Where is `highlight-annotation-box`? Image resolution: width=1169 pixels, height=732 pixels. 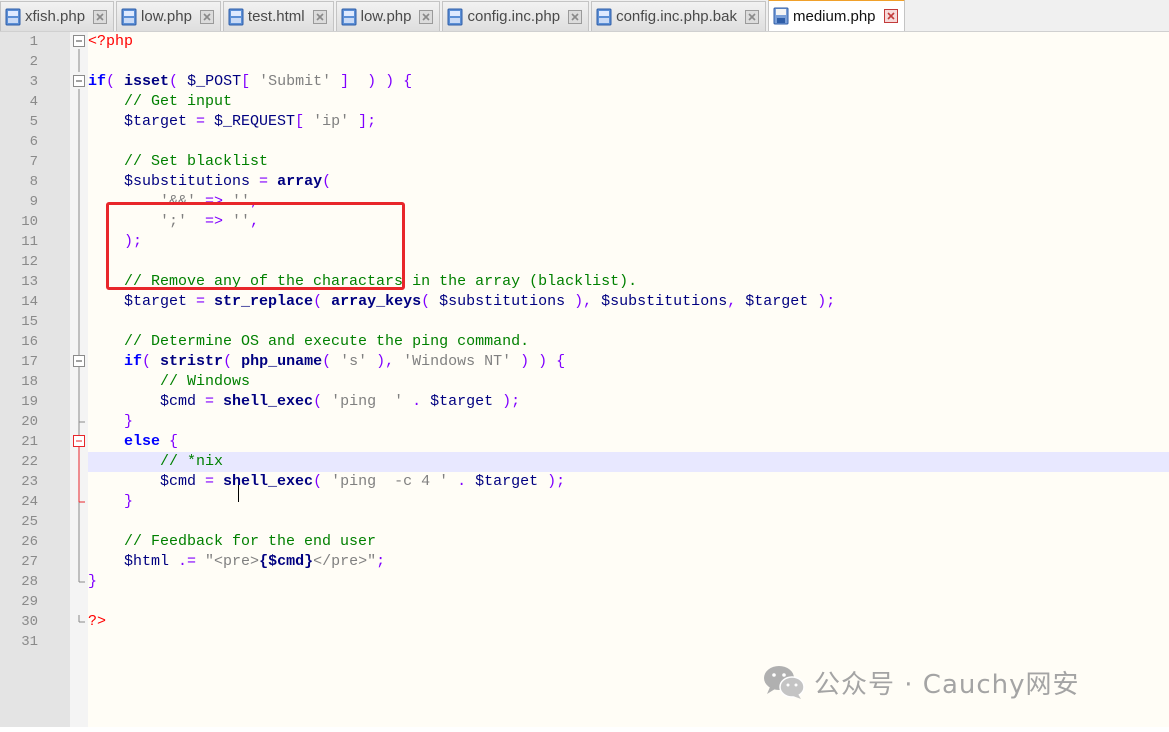 highlight-annotation-box is located at coordinates (255, 246).